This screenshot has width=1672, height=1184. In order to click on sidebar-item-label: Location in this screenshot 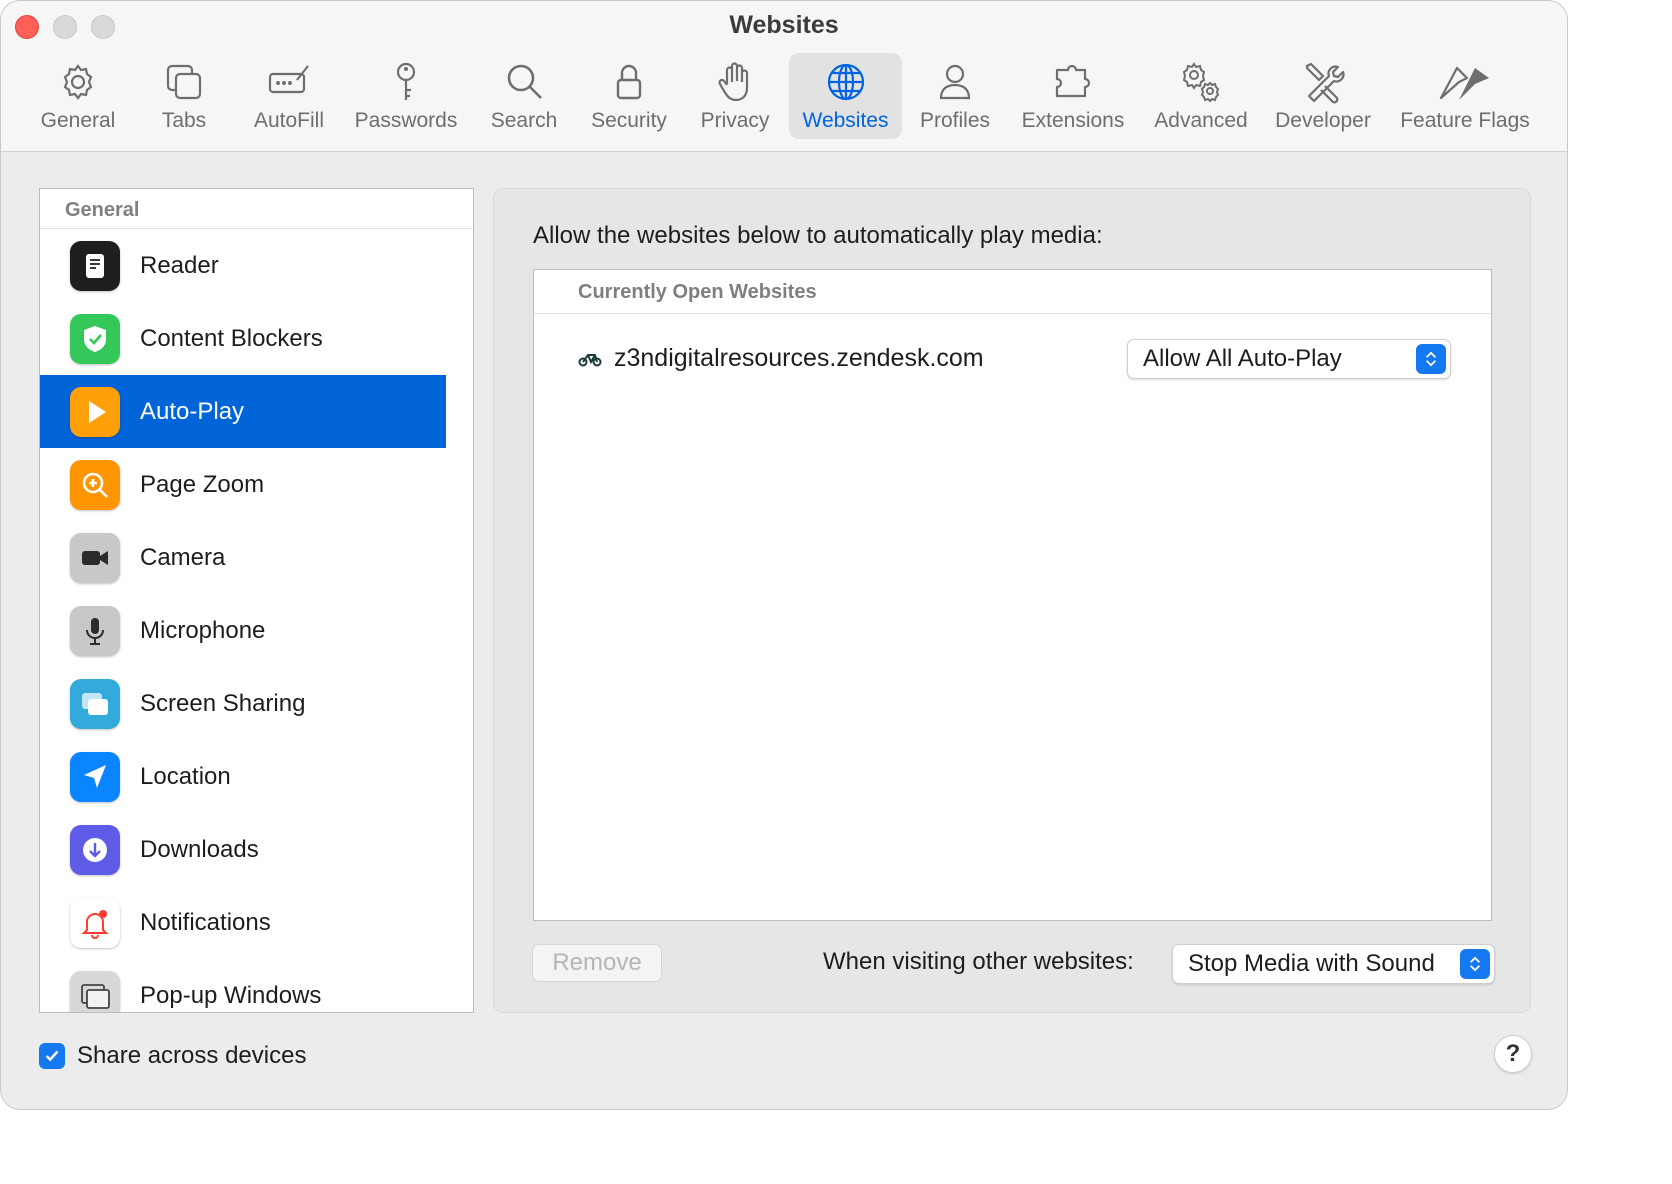, I will do `click(185, 776)`.